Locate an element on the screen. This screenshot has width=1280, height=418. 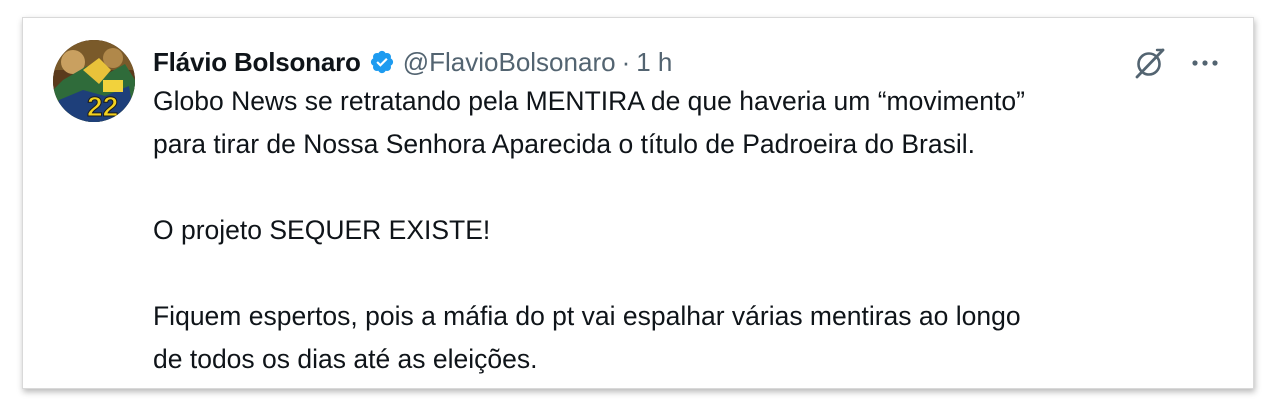
tweet-paragraph: O projeto SEQUER EXISTE! is located at coordinates (693, 230).